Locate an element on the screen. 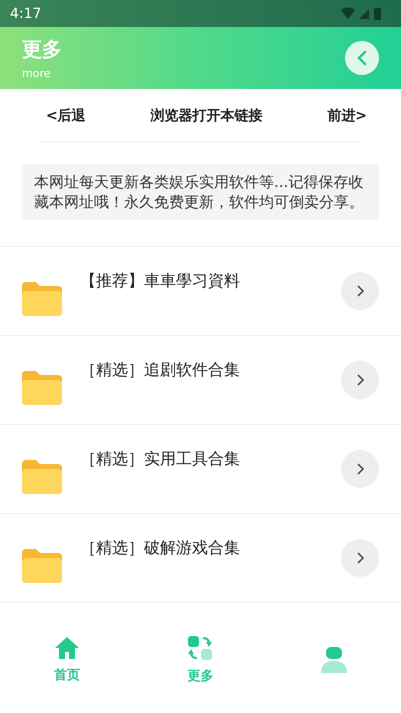 Image resolution: width=401 pixels, height=713 pixels. back-button is located at coordinates (362, 58).